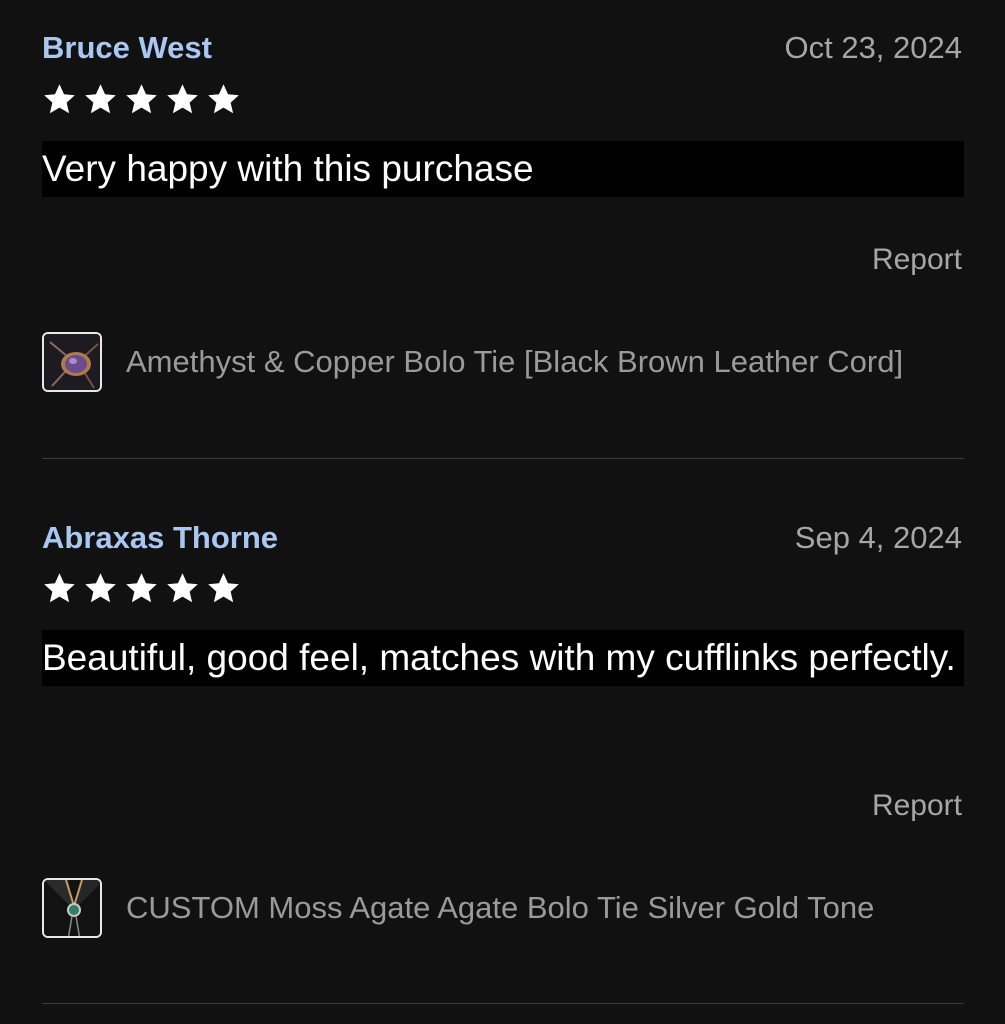  Describe the element at coordinates (503, 50) in the screenshot. I see `review-header: Bruce West Oct 23, 2024` at that location.